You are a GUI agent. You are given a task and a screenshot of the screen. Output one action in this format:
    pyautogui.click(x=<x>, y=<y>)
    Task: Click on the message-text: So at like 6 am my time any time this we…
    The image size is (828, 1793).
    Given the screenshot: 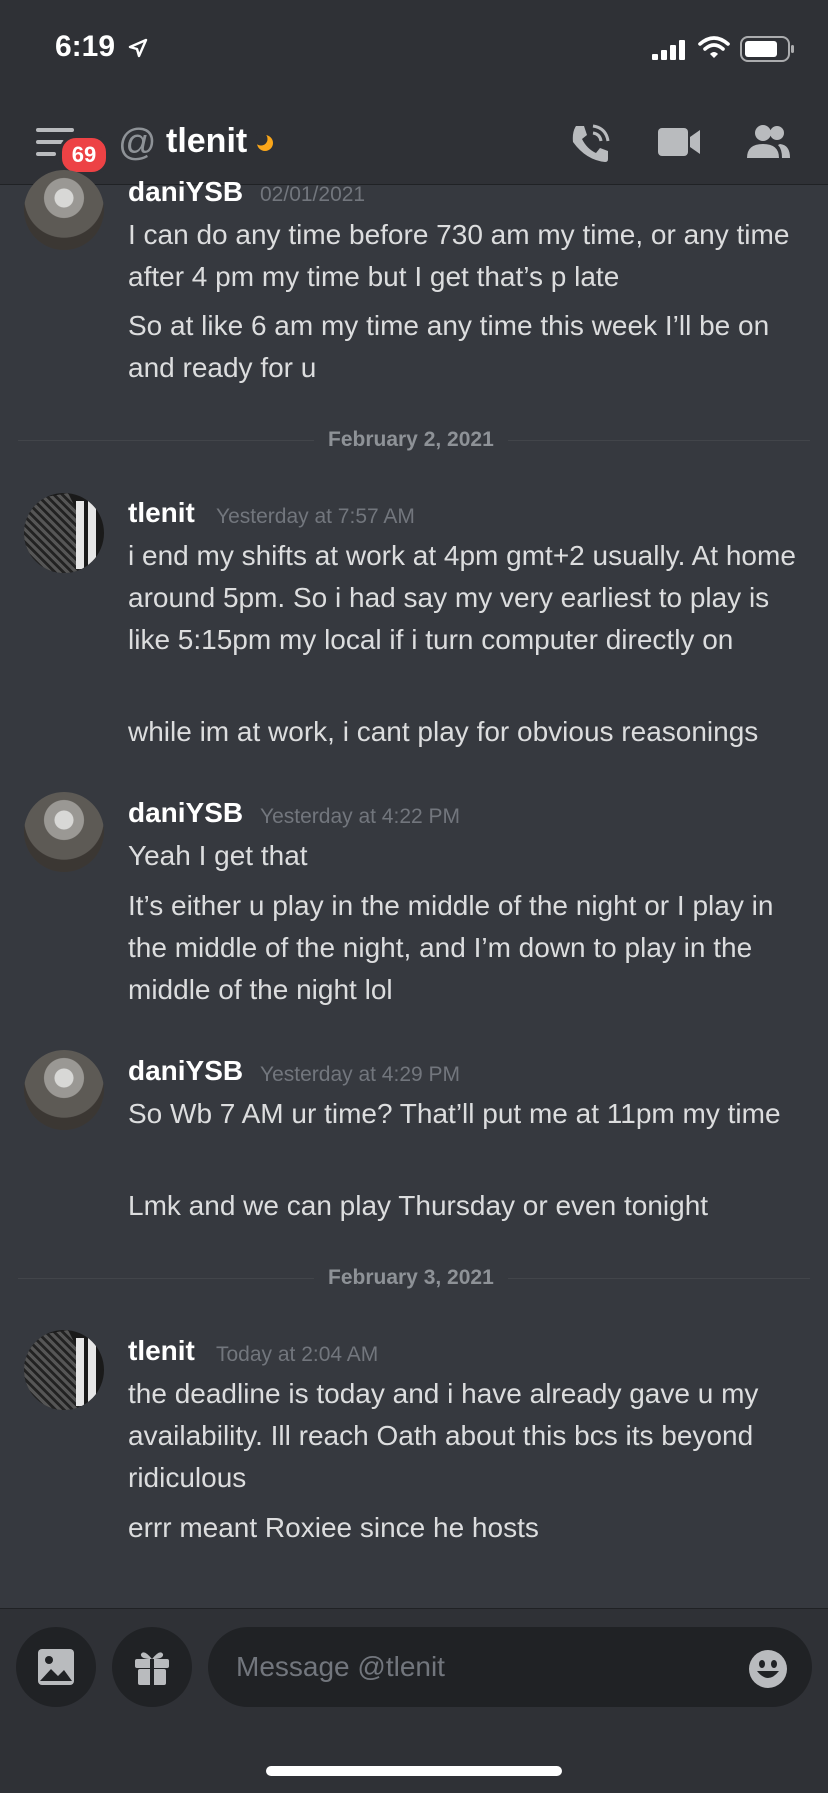 What is the action you would take?
    pyautogui.click(x=449, y=346)
    